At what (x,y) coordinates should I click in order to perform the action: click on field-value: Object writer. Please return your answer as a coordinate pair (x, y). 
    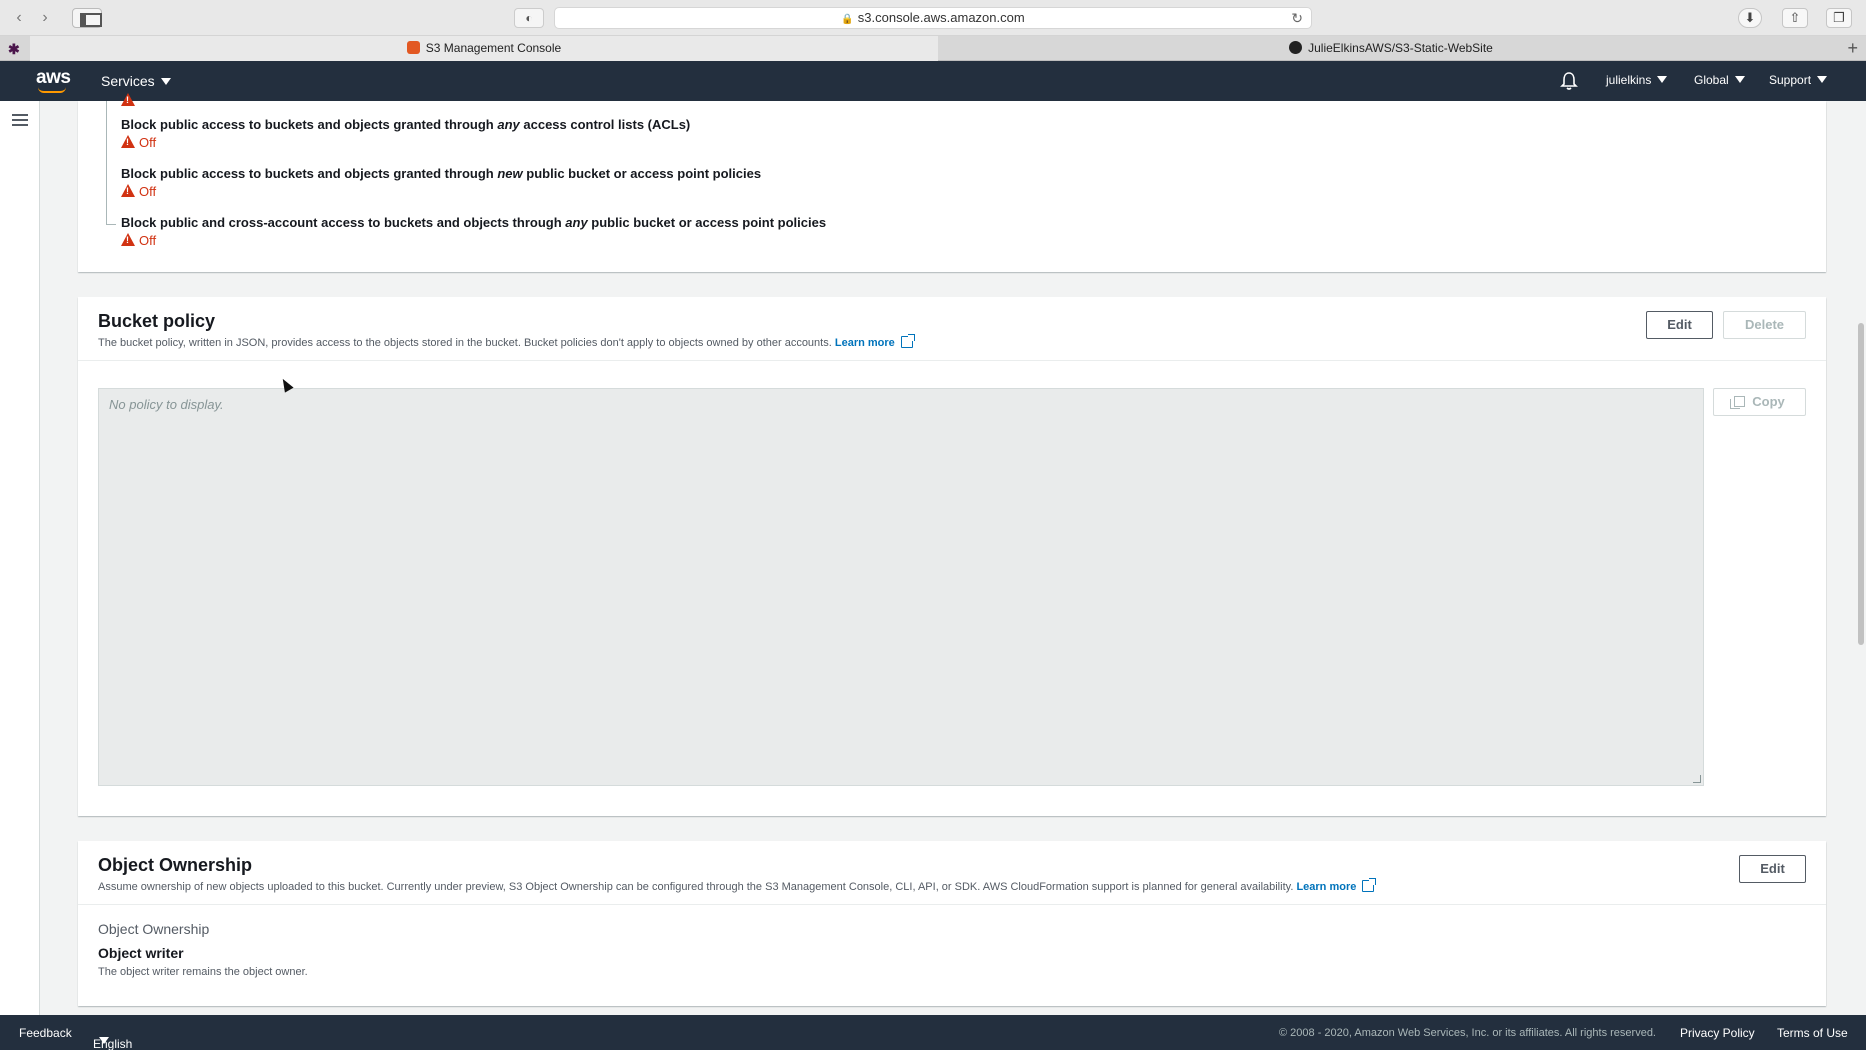
    Looking at the image, I should click on (141, 953).